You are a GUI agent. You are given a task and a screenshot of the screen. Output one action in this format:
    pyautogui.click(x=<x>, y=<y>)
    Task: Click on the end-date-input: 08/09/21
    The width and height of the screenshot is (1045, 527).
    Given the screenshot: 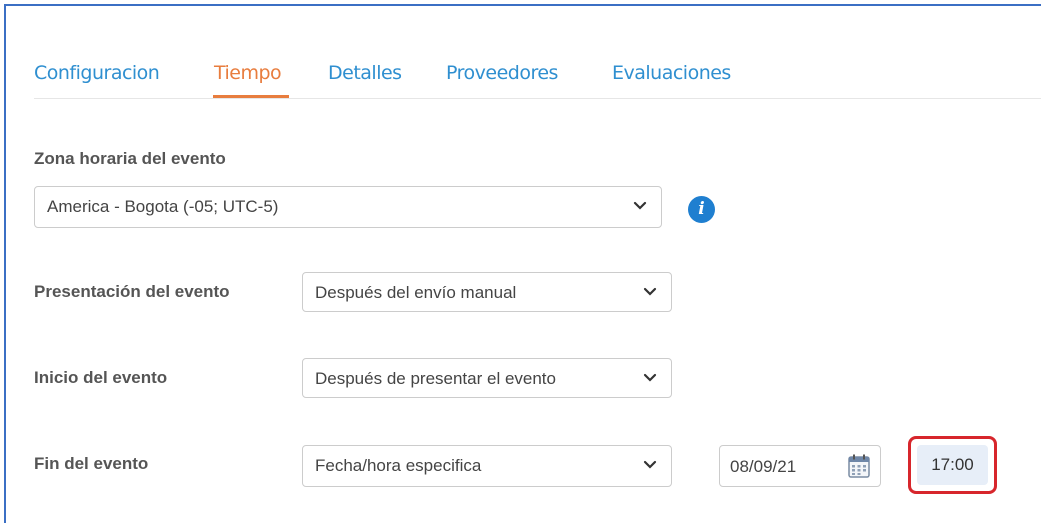 What is the action you would take?
    pyautogui.click(x=800, y=466)
    